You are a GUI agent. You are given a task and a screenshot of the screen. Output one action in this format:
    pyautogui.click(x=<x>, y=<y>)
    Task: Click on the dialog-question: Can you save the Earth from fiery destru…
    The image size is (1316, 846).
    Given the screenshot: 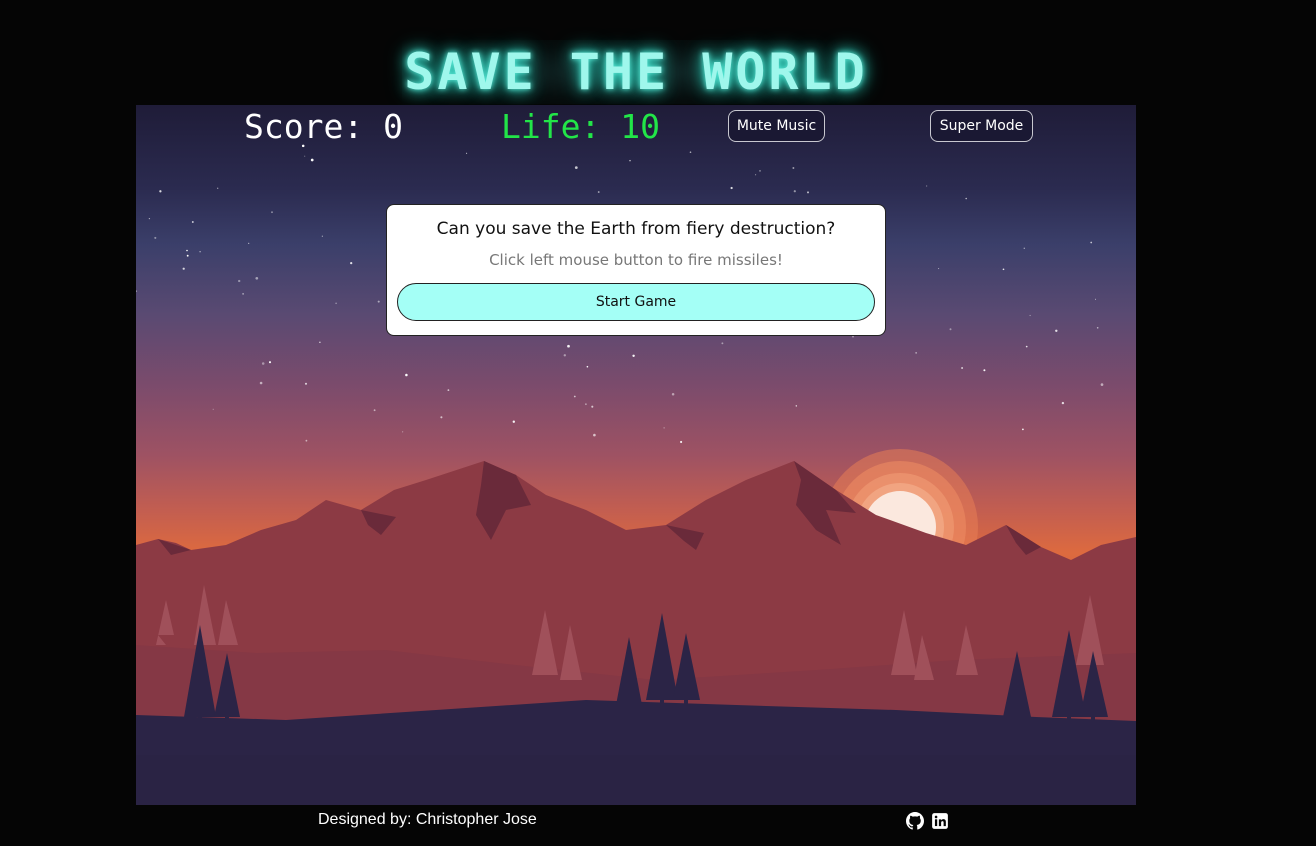 What is the action you would take?
    pyautogui.click(x=636, y=229)
    